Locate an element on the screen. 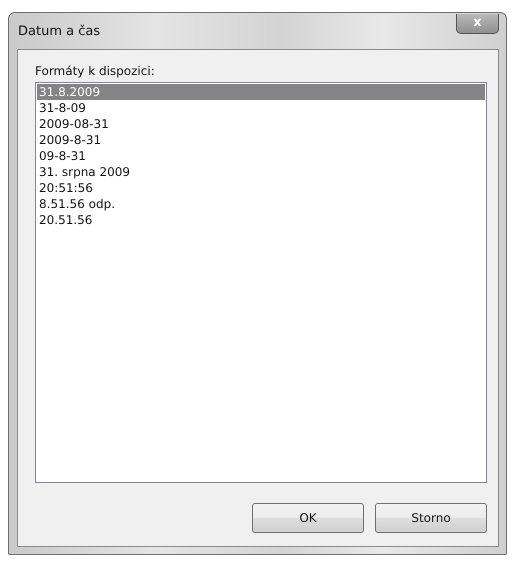 This screenshot has width=512, height=562. list-item: 31.8.2009 is located at coordinates (261, 92).